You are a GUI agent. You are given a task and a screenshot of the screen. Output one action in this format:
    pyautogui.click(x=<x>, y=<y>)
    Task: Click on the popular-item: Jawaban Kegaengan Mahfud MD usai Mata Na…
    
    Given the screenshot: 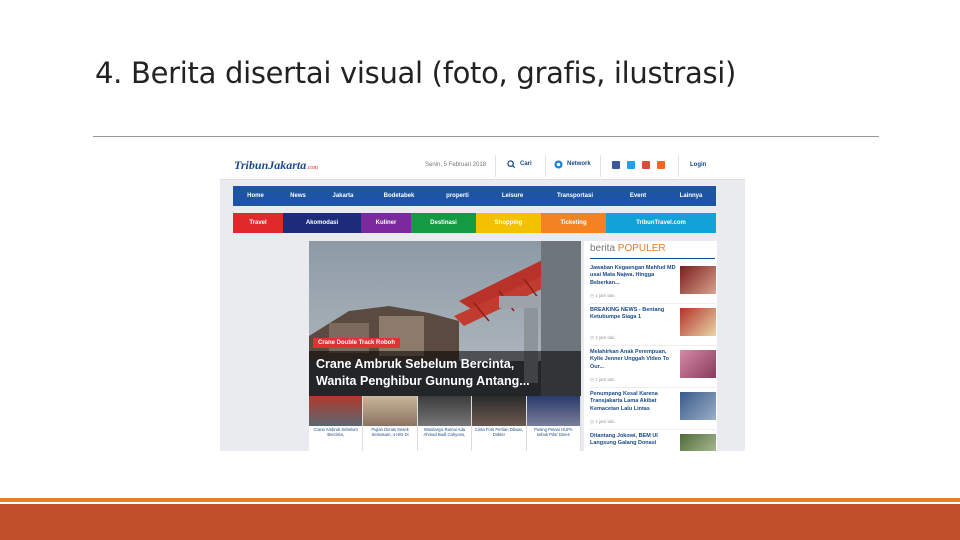 What is the action you would take?
    pyautogui.click(x=653, y=283)
    